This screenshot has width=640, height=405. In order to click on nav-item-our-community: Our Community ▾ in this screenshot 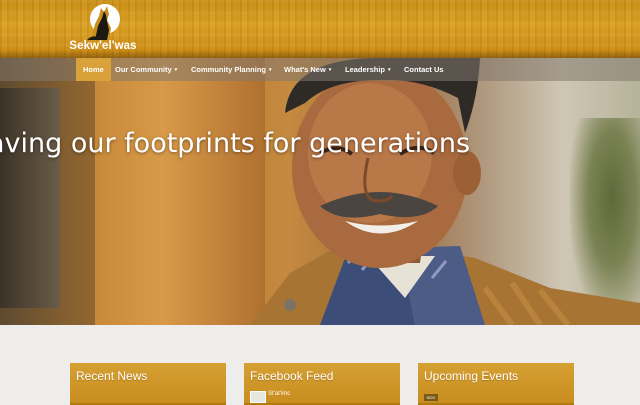, I will do `click(146, 69)`.